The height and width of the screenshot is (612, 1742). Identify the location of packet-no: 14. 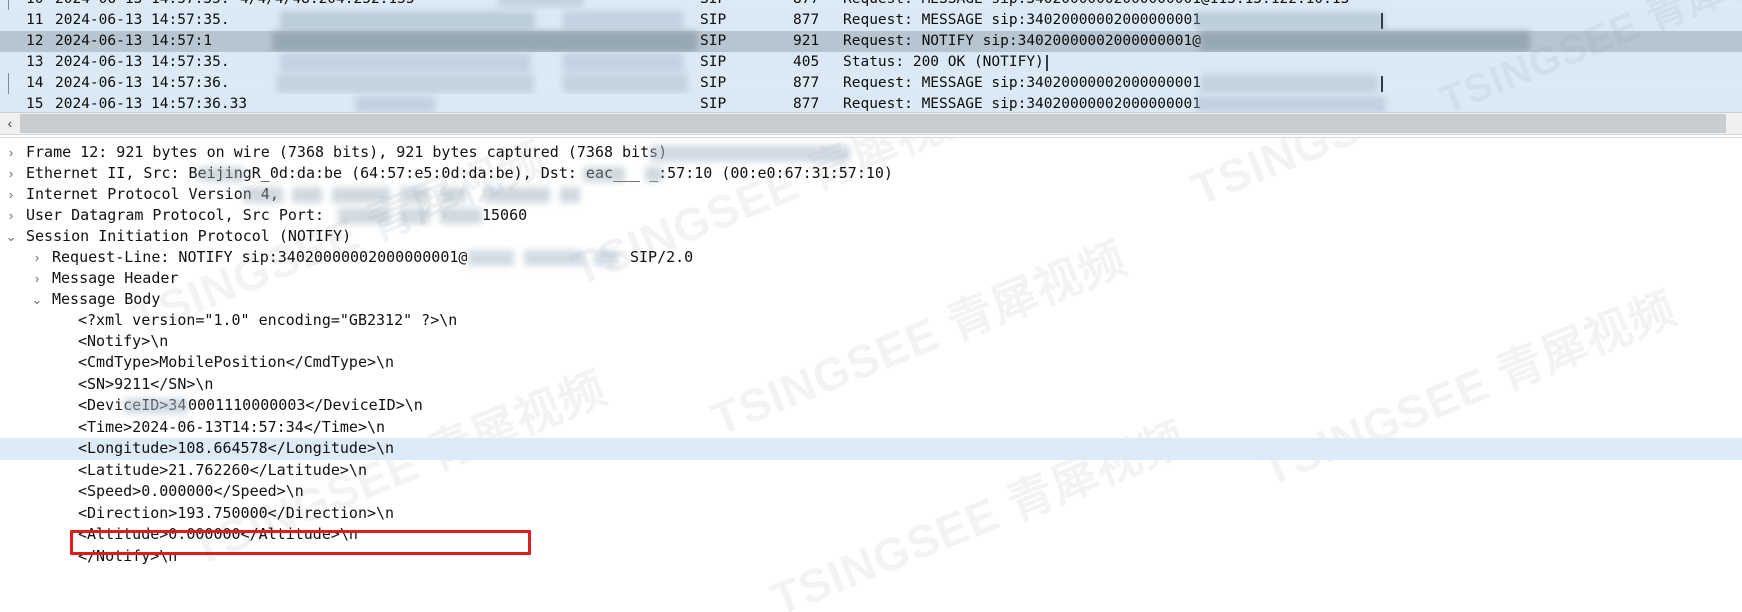
(35, 83).